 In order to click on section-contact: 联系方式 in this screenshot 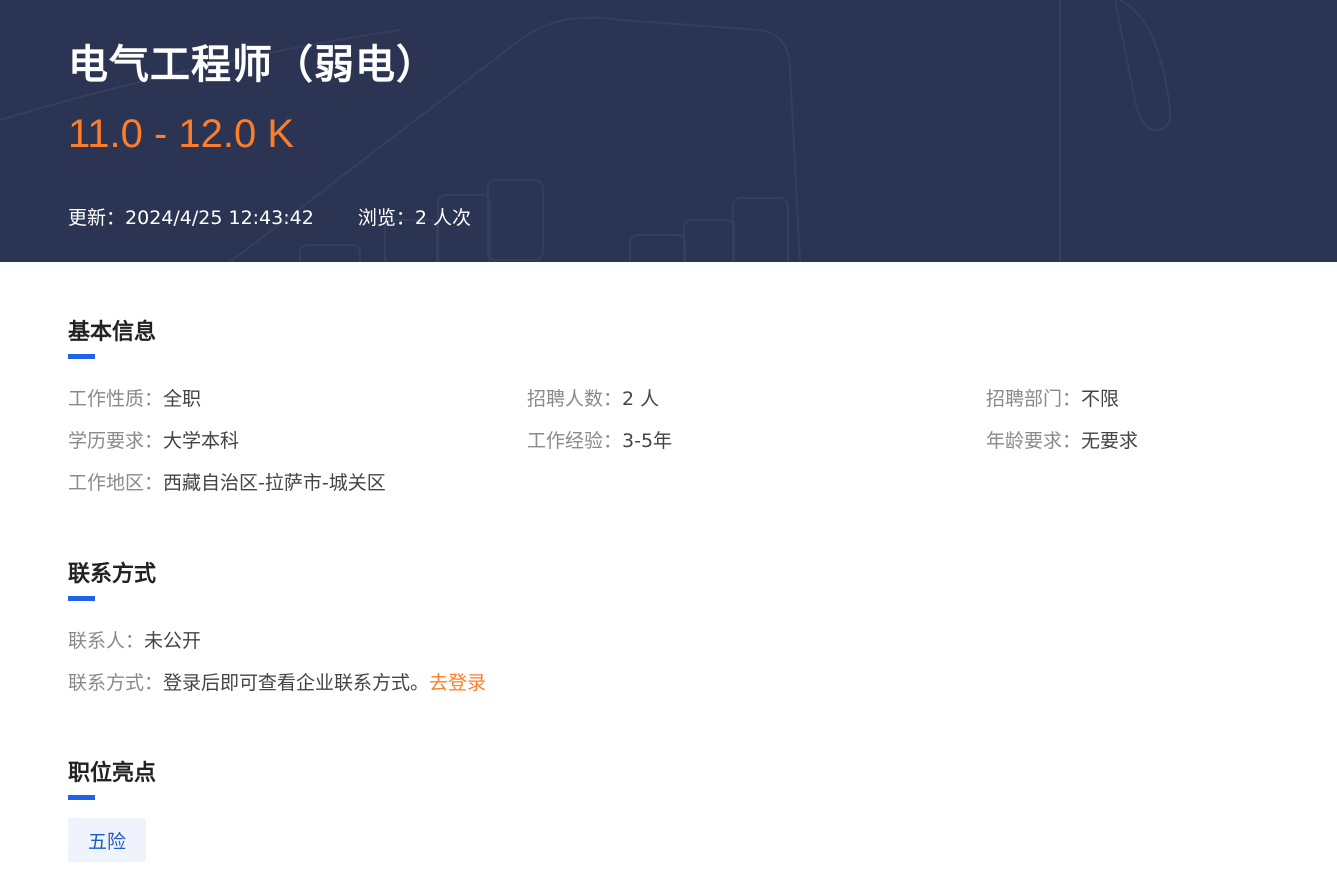, I will do `click(112, 578)`.